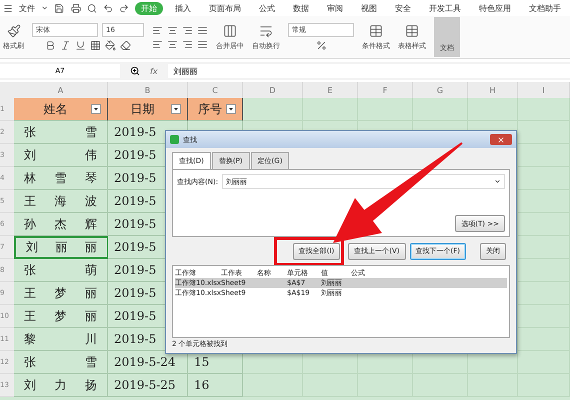 Image resolution: width=570 pixels, height=400 pixels. Describe the element at coordinates (215, 109) in the screenshot. I see `header-cell: 序号` at that location.